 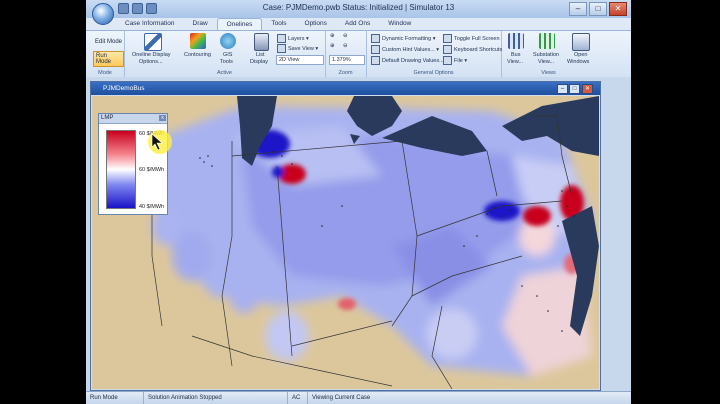 I want to click on zoom-group: ⊕ ⊖ ⊕ ⊖ 1.379% Zoom, so click(x=346, y=54).